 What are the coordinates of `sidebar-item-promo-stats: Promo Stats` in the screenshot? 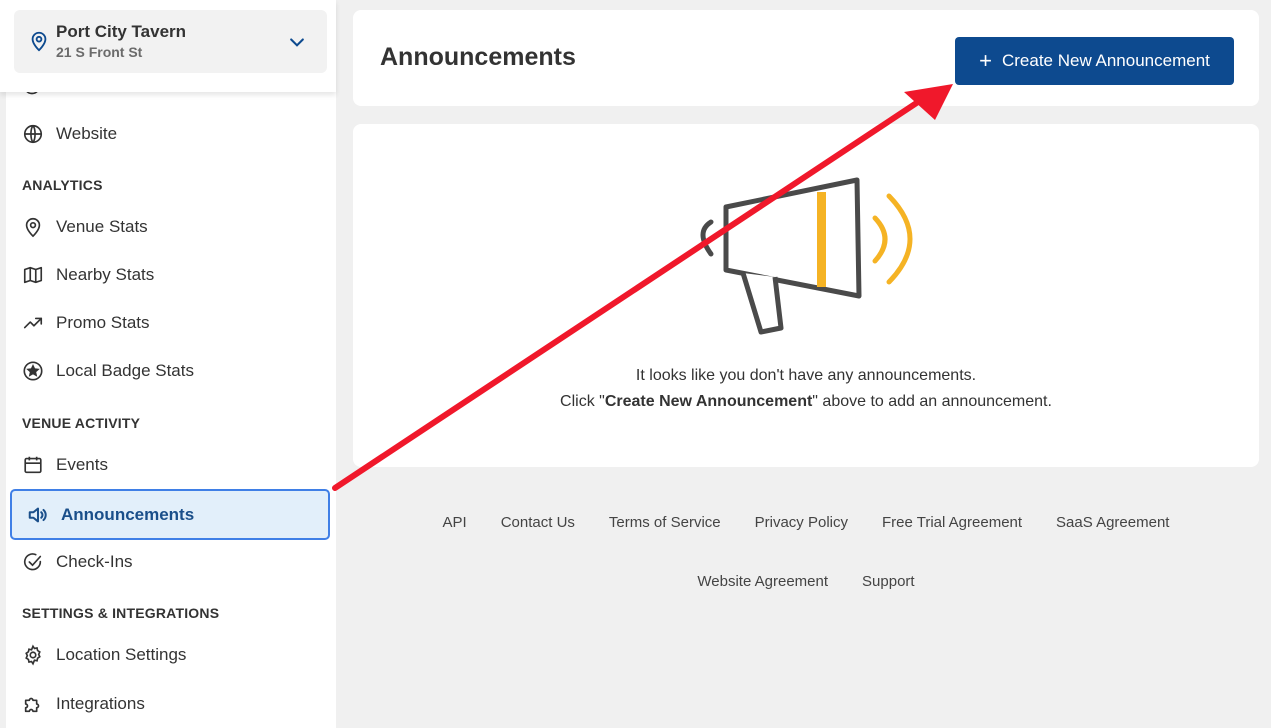 It's located at (164, 323).